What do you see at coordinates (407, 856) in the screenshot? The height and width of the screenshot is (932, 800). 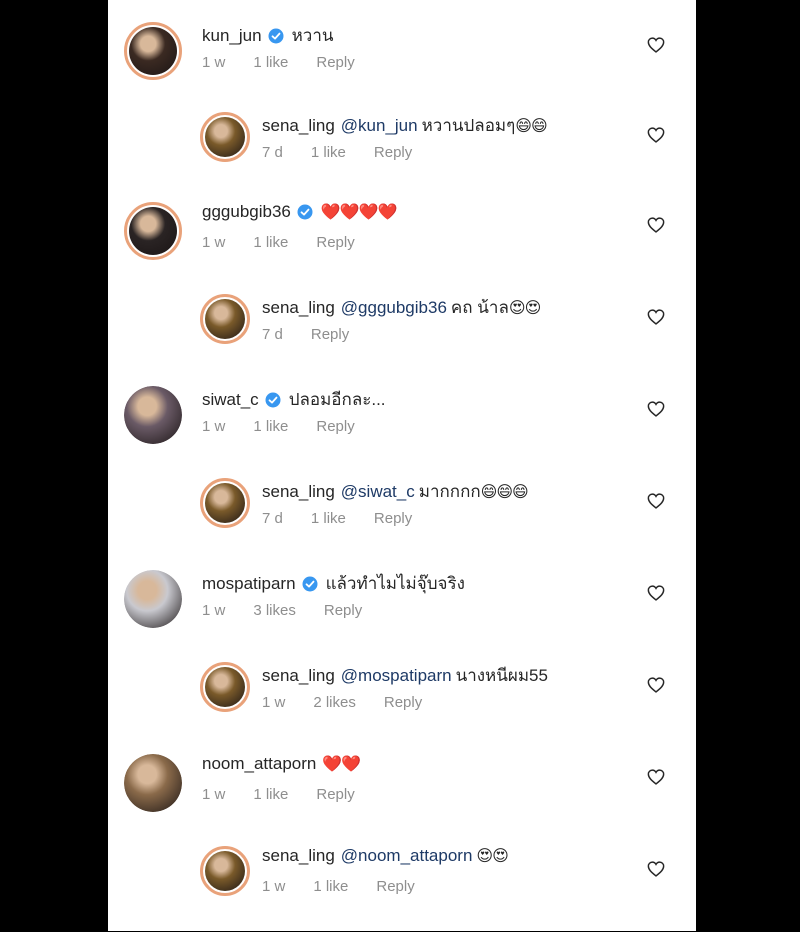 I see `mention-link: @noom_attaporn` at bounding box center [407, 856].